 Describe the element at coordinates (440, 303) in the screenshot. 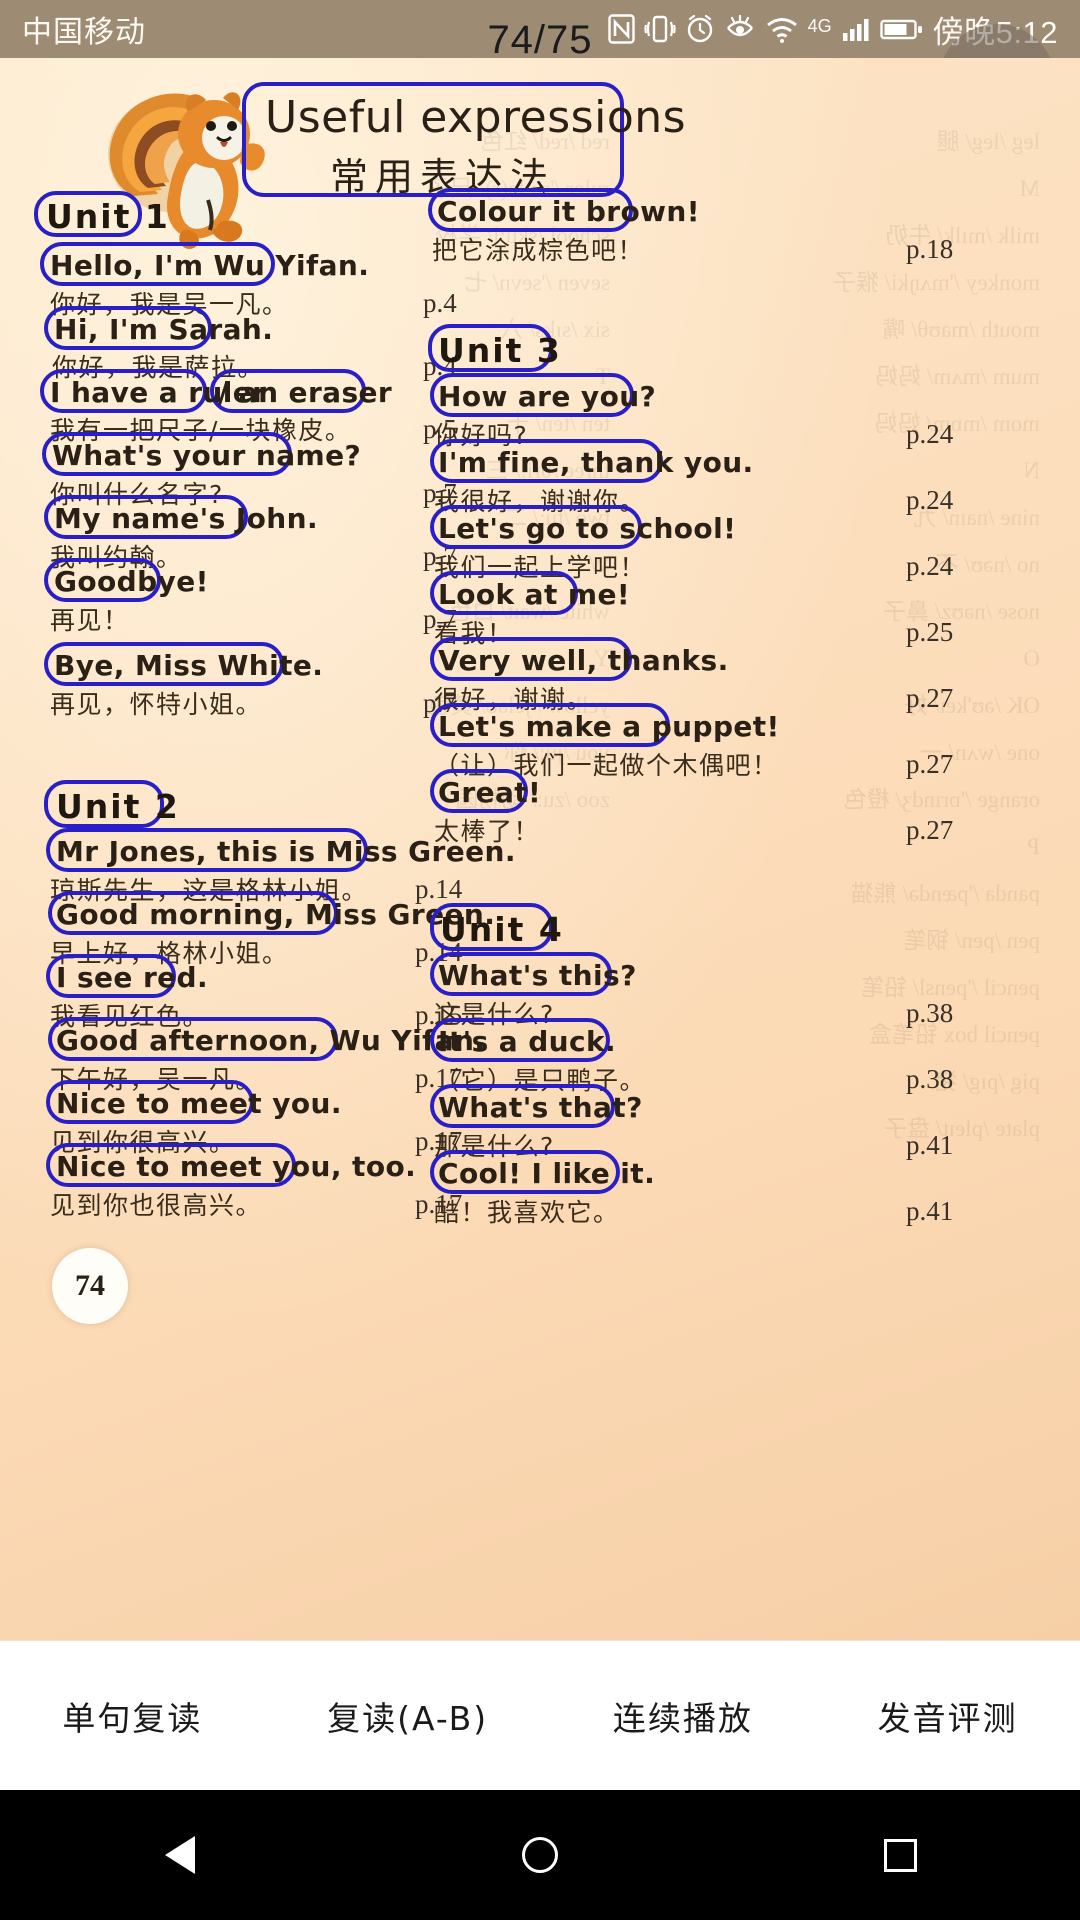

I see `phrase-page-l1: p.4` at that location.